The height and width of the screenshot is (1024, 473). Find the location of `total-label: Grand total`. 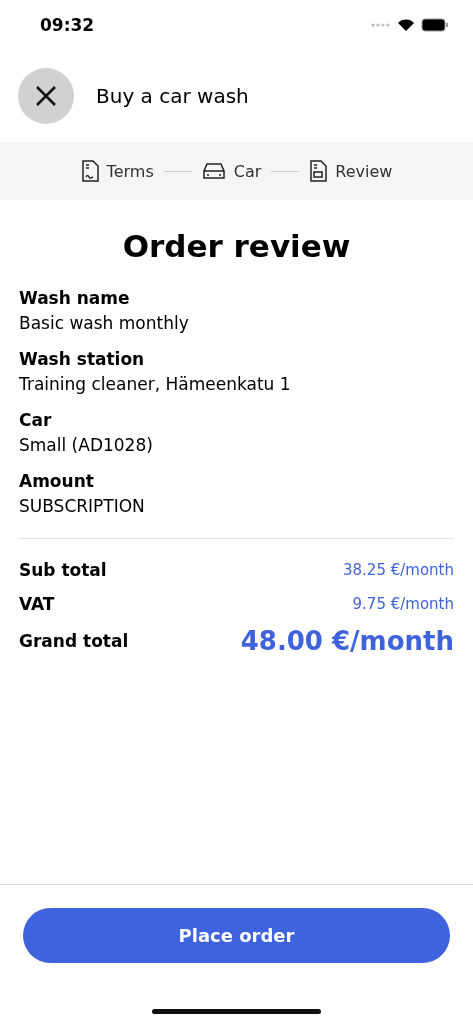

total-label: Grand total is located at coordinates (74, 641).